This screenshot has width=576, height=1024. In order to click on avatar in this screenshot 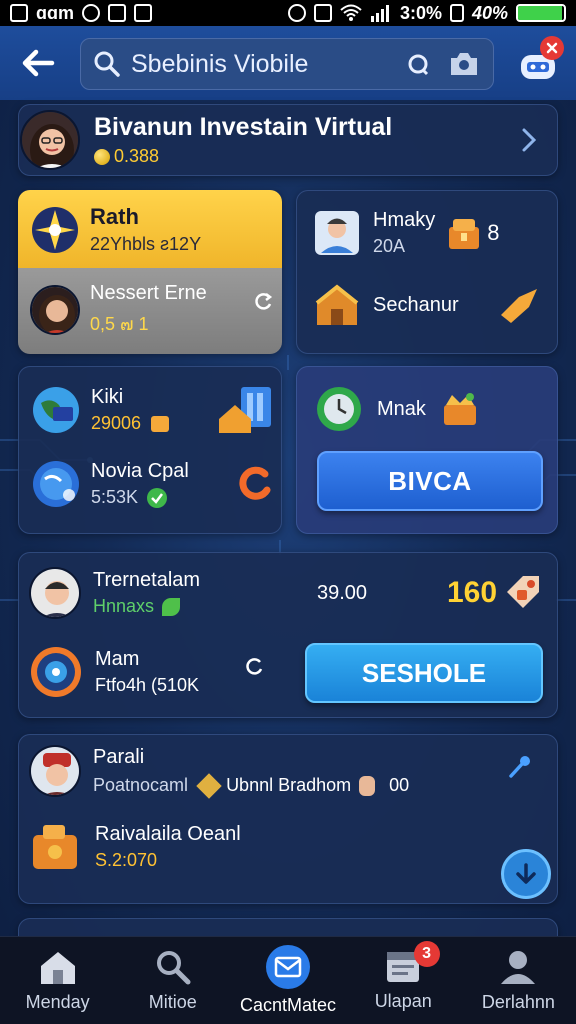, I will do `click(50, 140)`.